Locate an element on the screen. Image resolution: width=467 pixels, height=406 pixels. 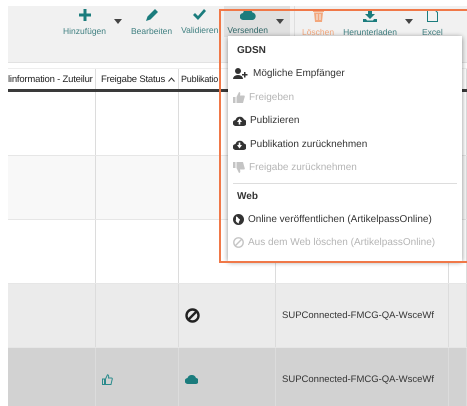
column-header: Publikatio is located at coordinates (199, 79).